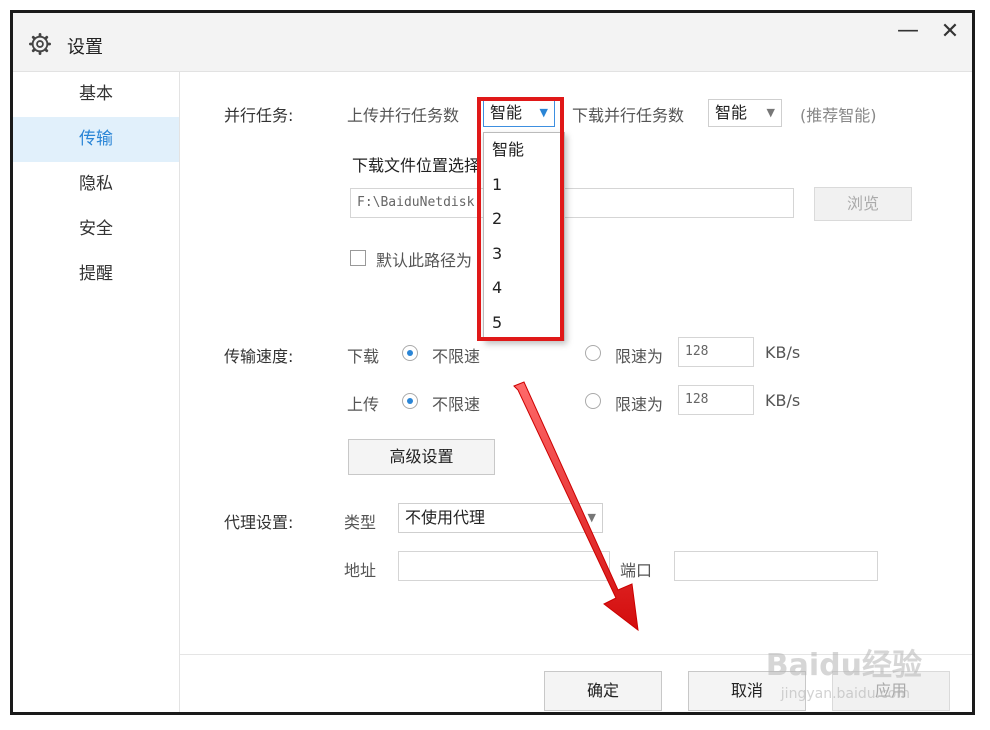 Image resolution: width=990 pixels, height=730 pixels. What do you see at coordinates (843, 665) in the screenshot?
I see `watermark-brand: Baidu经验` at bounding box center [843, 665].